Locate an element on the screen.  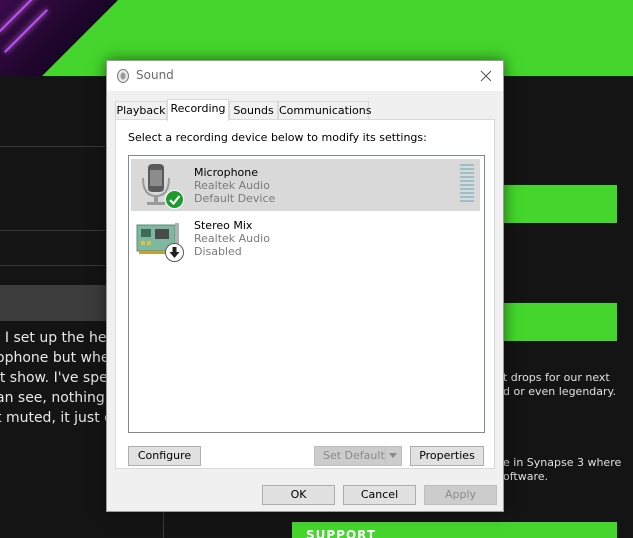
default-check-icon is located at coordinates (174, 199).